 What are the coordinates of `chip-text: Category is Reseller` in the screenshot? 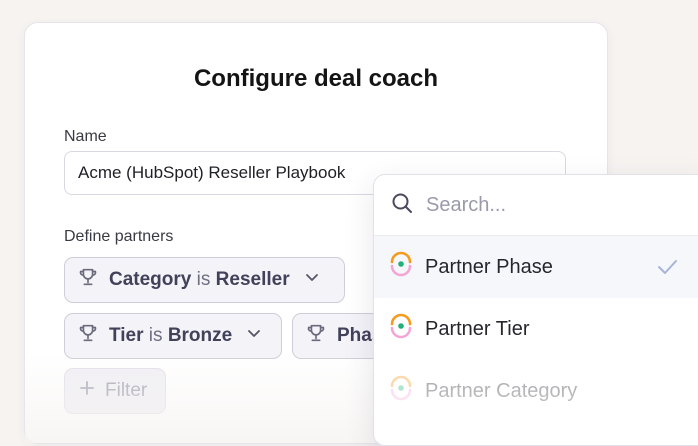 It's located at (199, 280).